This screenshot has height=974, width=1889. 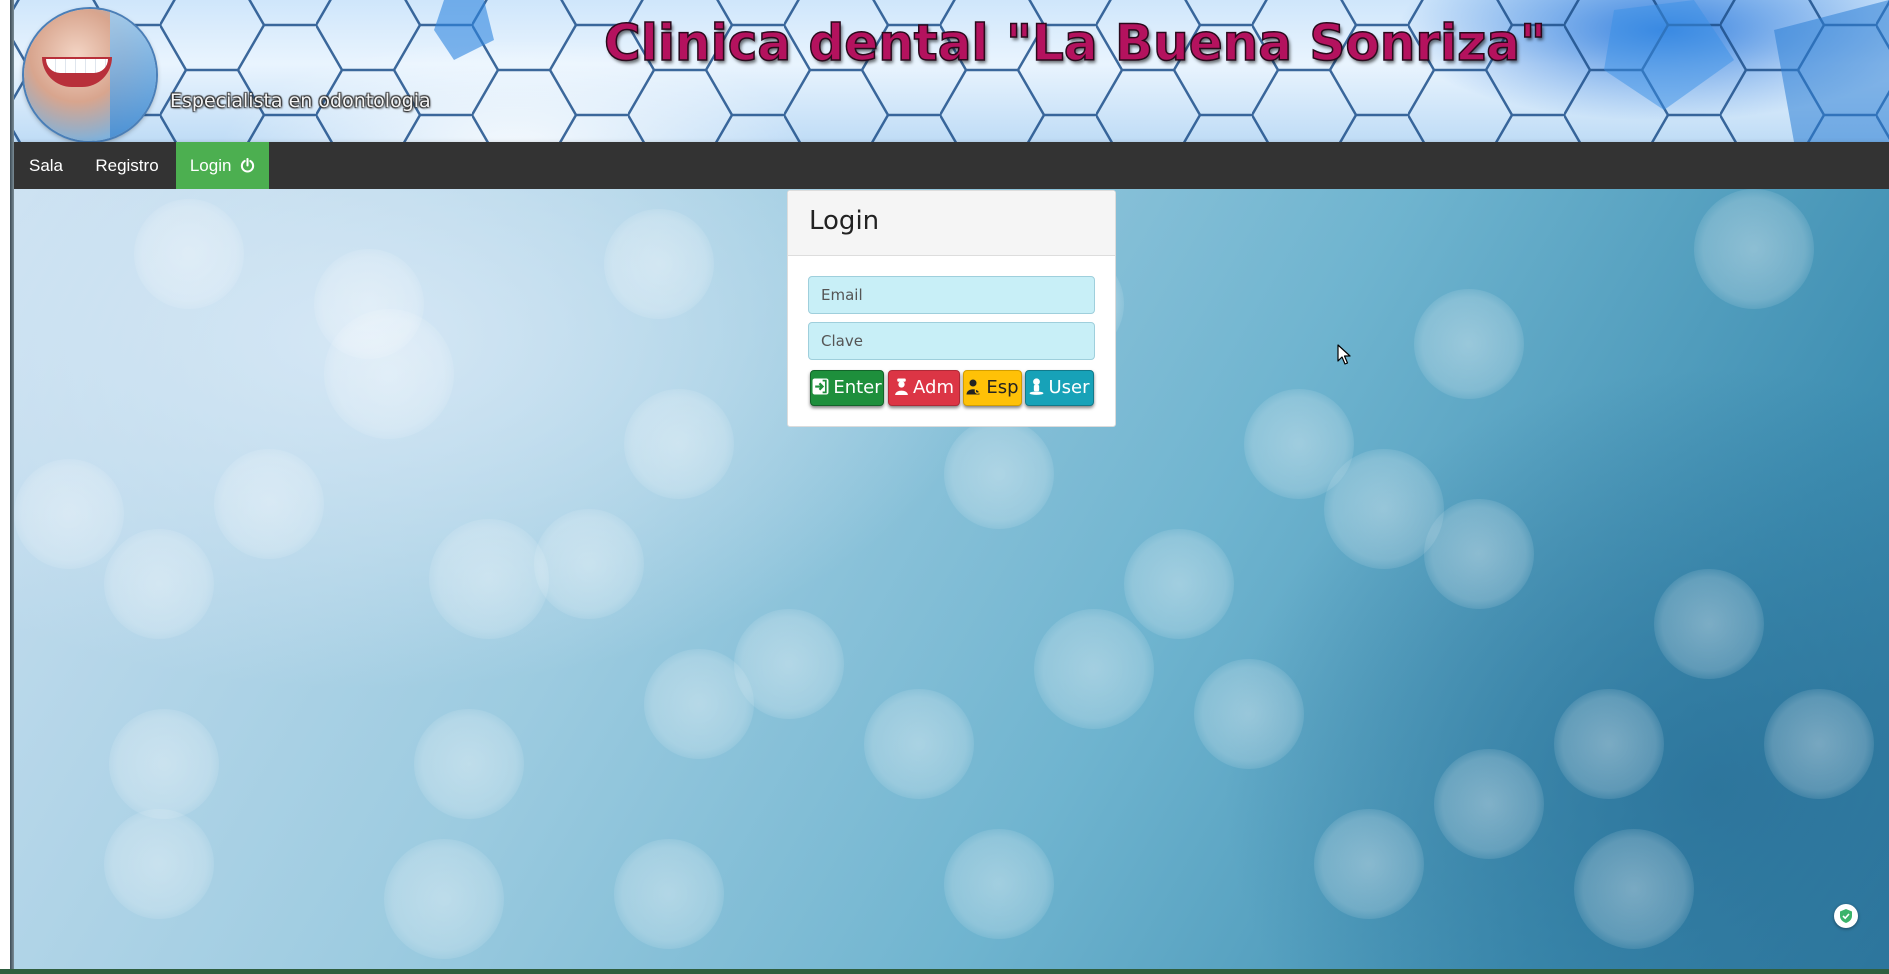 What do you see at coordinates (248, 165) in the screenshot?
I see `power-icon` at bounding box center [248, 165].